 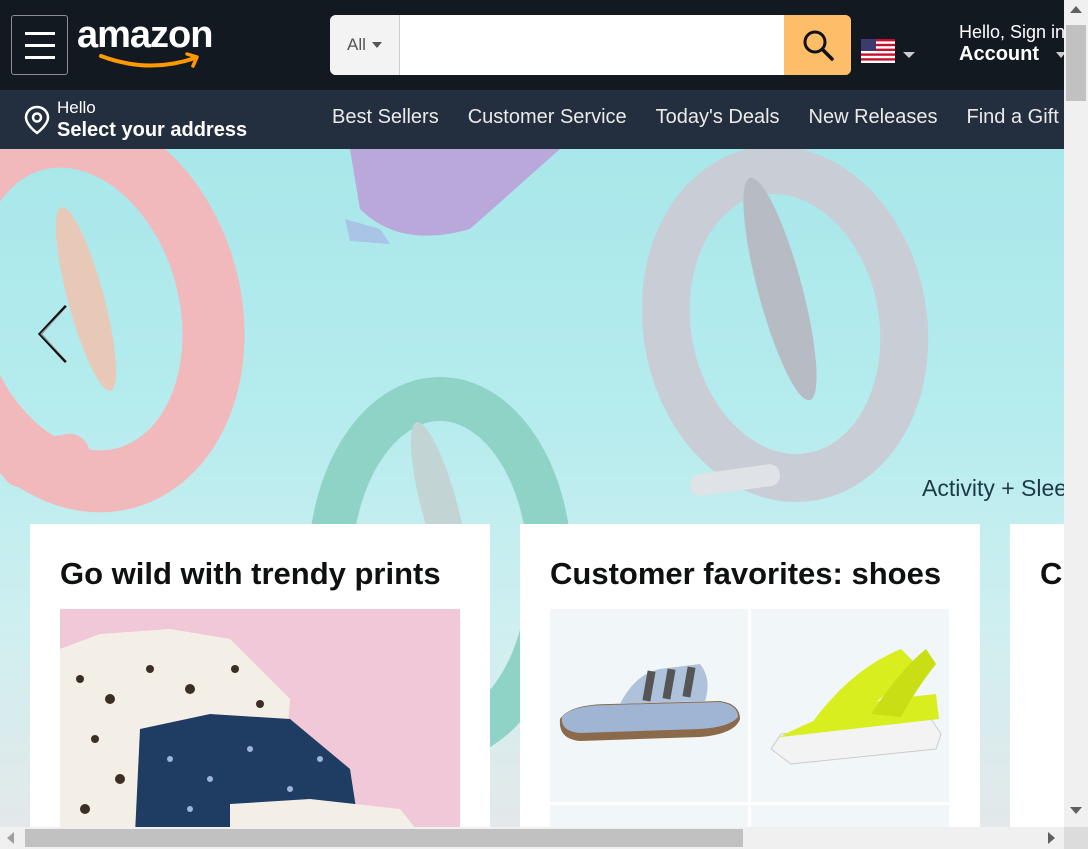 I want to click on amazon-logo: amazon, so click(x=152, y=42).